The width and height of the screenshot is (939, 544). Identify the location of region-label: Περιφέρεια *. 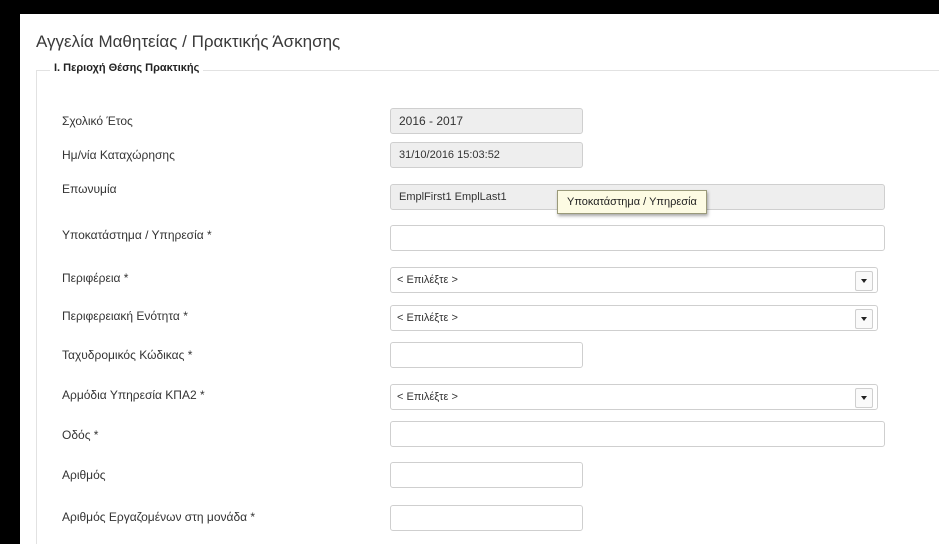
(95, 278).